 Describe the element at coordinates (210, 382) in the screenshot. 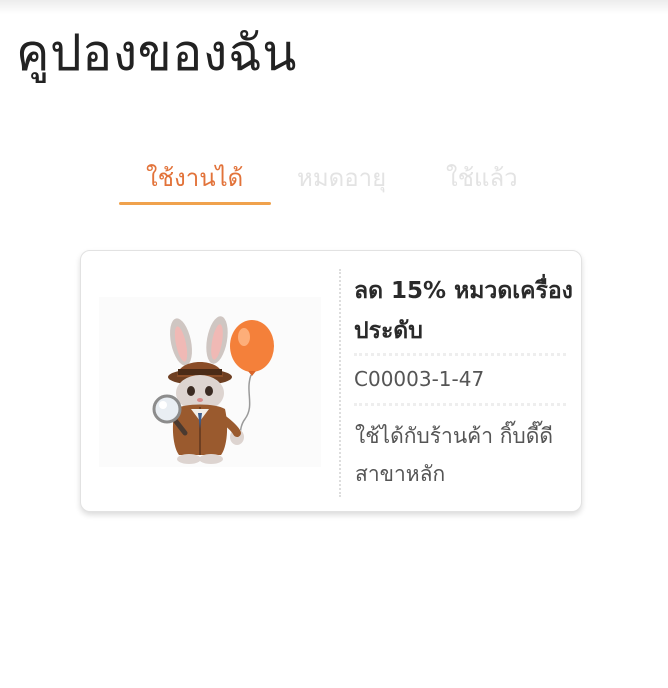

I see `detective-bunny-balloon-illustration` at that location.